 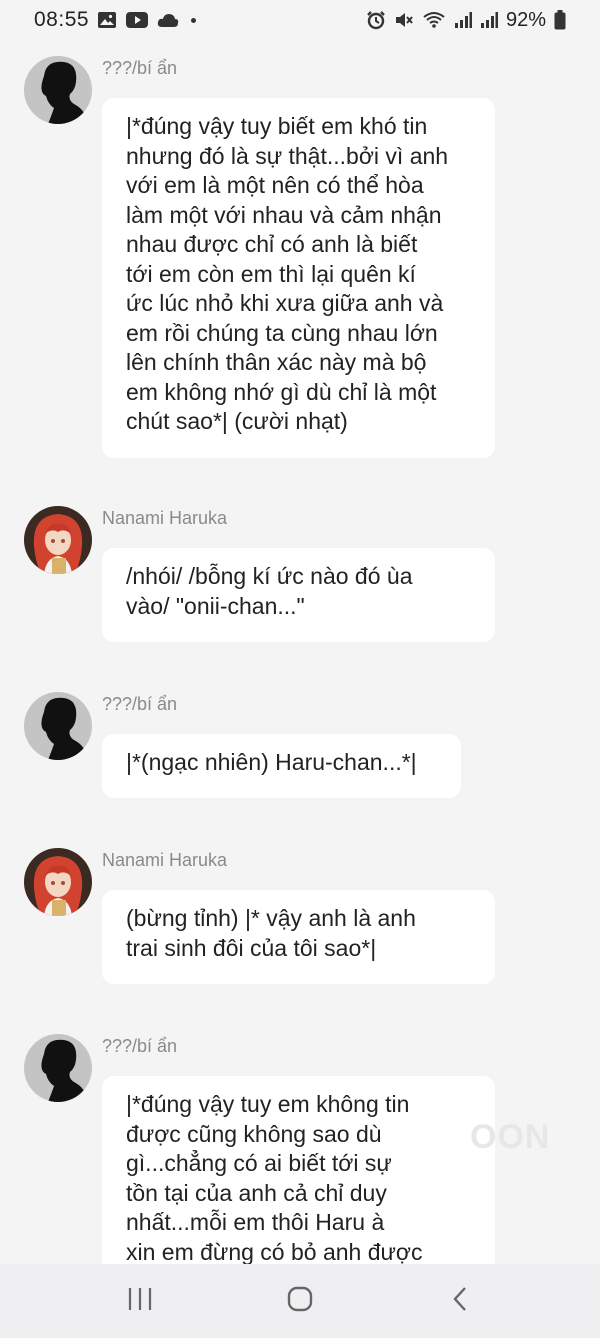 I want to click on navigation-bar, so click(x=300, y=1301).